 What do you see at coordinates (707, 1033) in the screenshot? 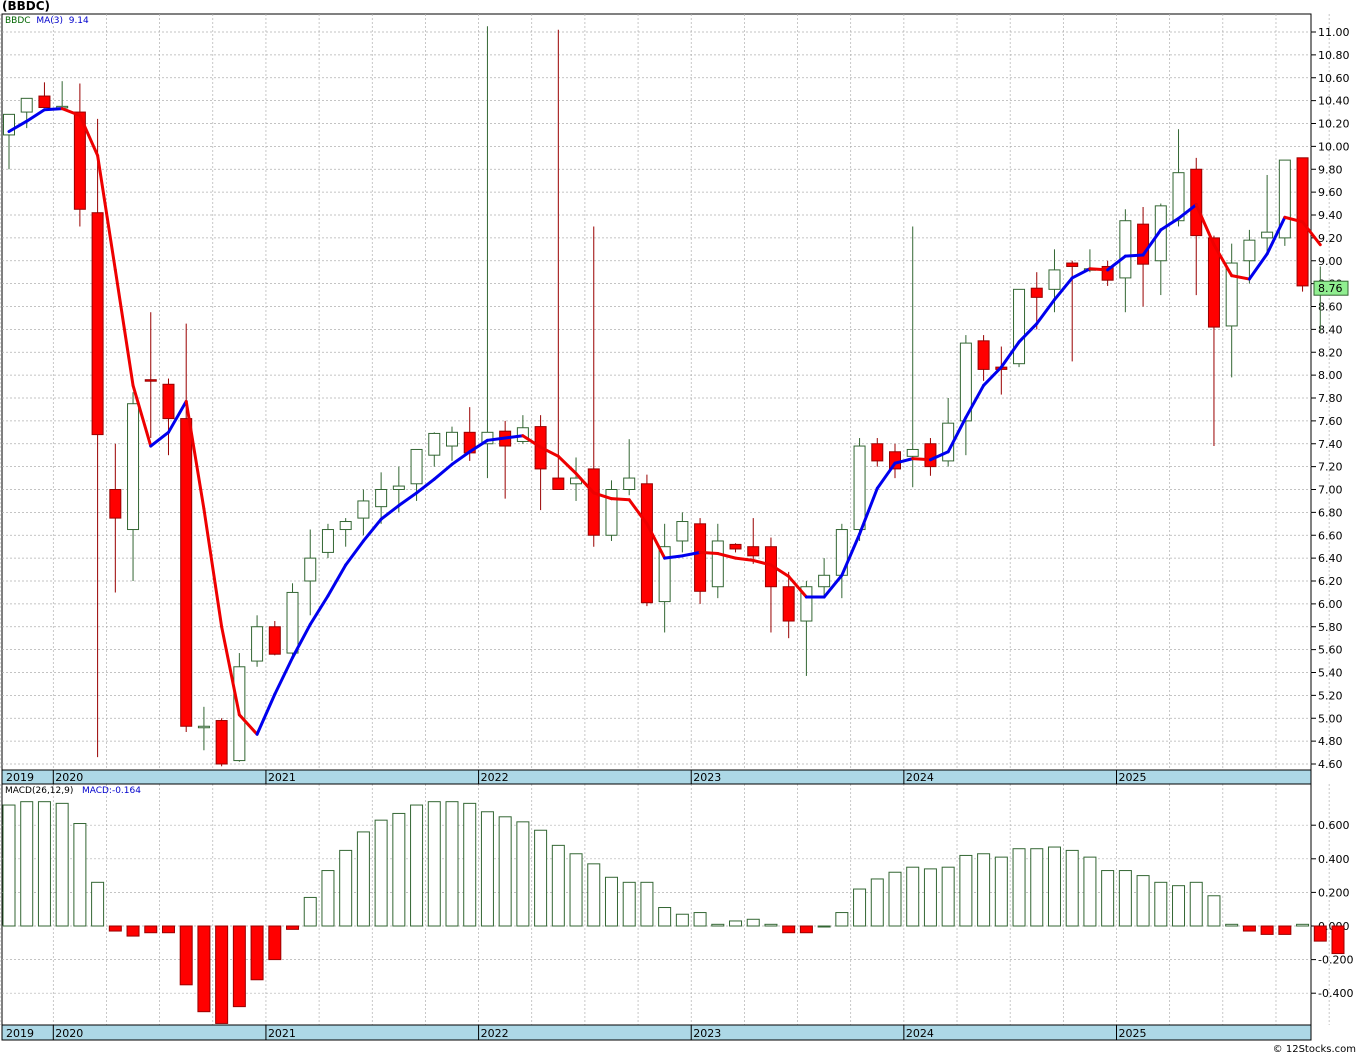
I see `year-label: 2023` at bounding box center [707, 1033].